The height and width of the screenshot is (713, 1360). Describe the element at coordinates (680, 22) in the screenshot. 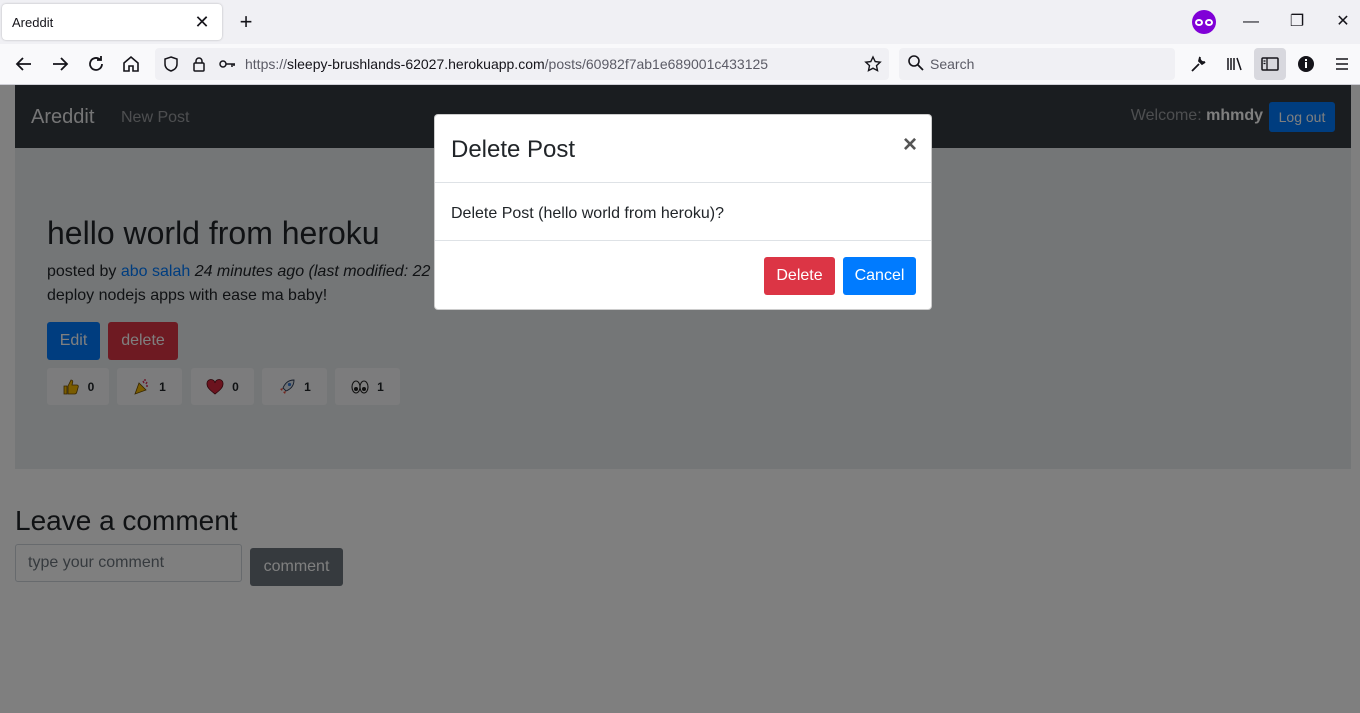

I see `browser-tab-bar: Areddit ✕ + — ❐ ✕` at that location.